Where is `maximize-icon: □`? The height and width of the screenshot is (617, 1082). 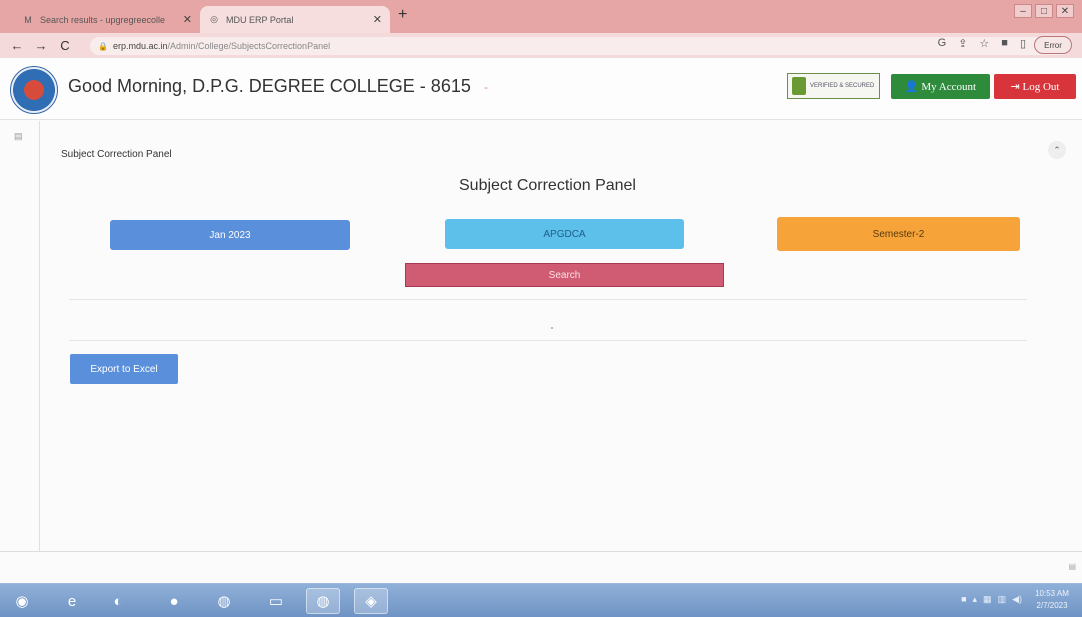 maximize-icon: □ is located at coordinates (1044, 11).